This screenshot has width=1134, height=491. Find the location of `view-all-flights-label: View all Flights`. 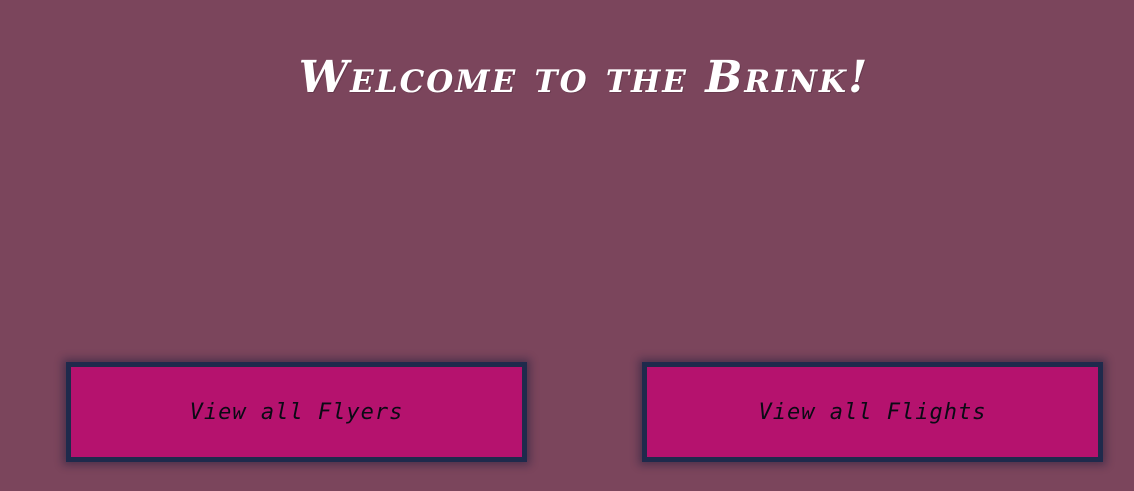

view-all-flights-label: View all Flights is located at coordinates (872, 412).